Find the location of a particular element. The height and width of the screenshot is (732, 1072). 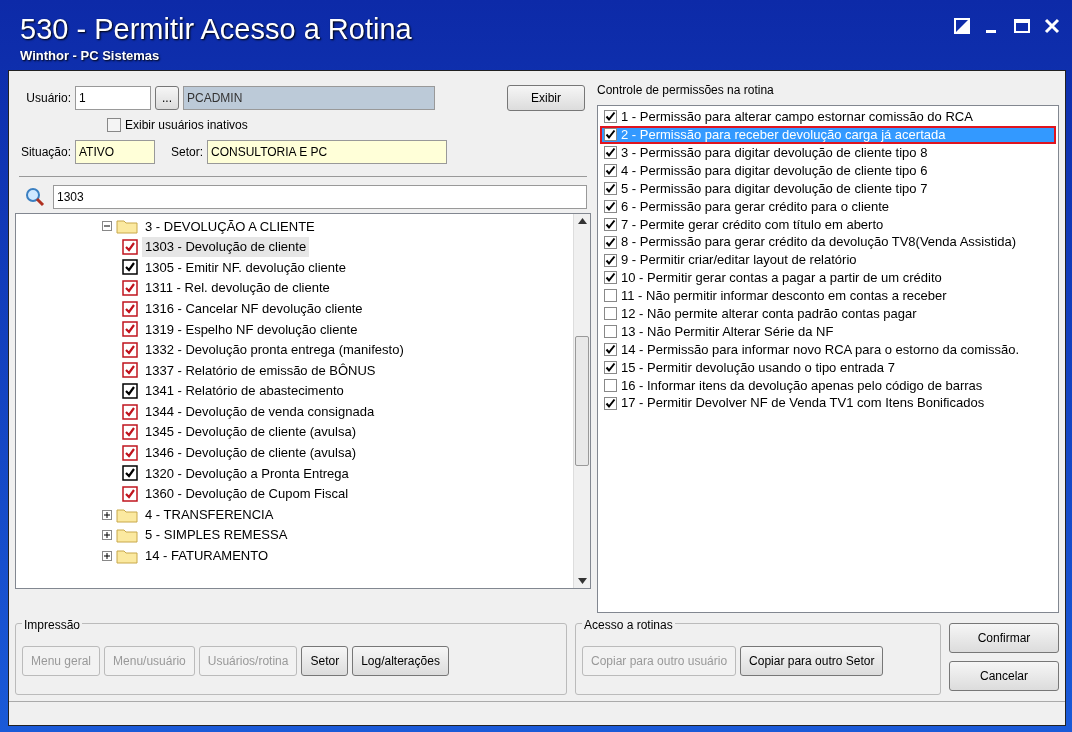

tree-item: 1337 - Relatório de emissão de BÔNUS is located at coordinates (260, 370).